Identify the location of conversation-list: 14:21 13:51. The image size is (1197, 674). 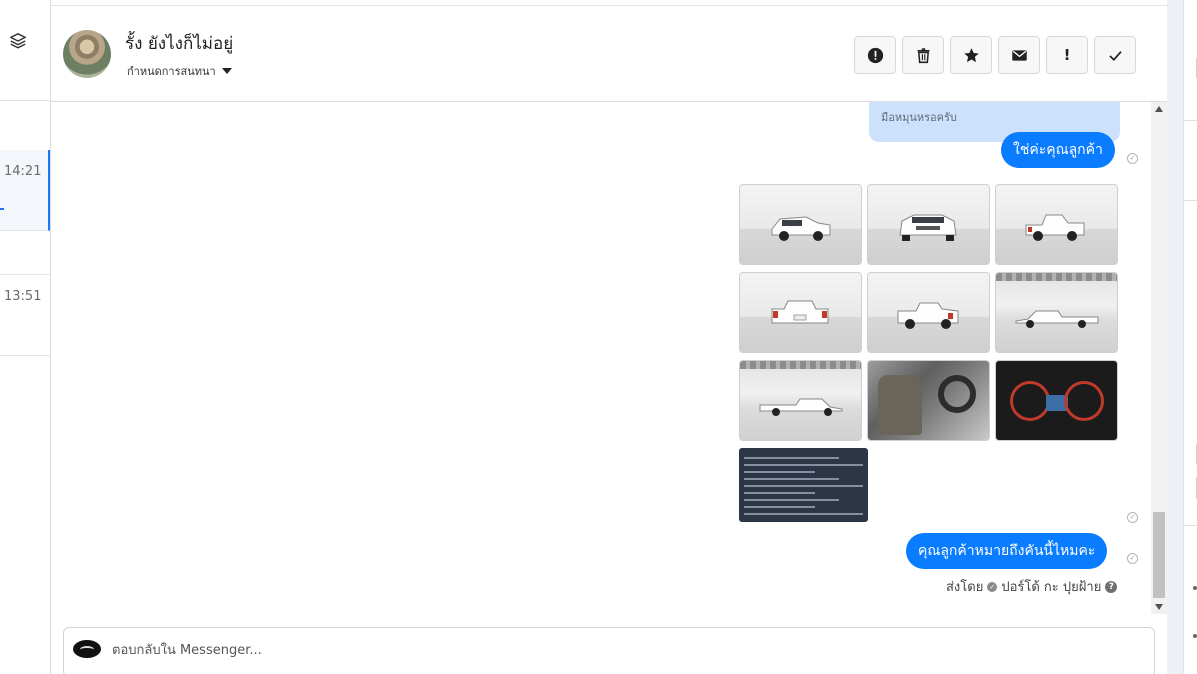
(25, 337).